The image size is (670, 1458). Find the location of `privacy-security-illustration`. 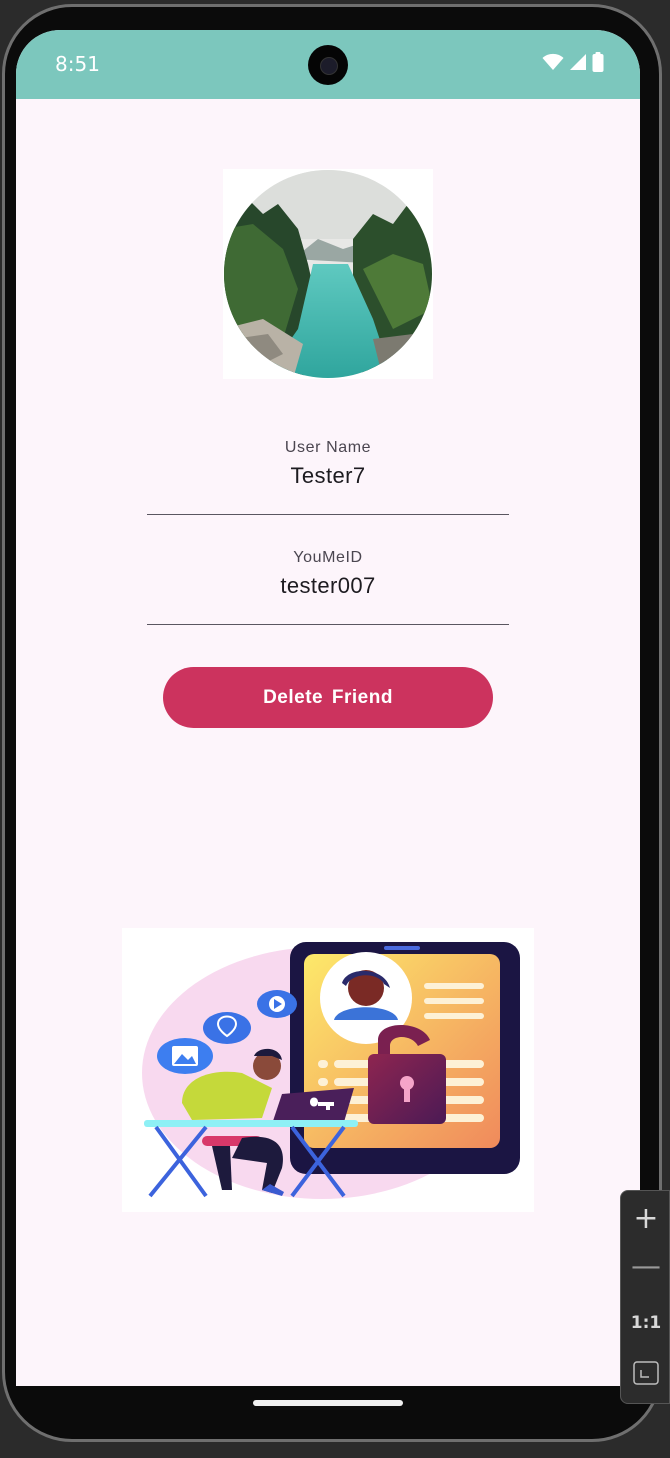

privacy-security-illustration is located at coordinates (331, 1070).